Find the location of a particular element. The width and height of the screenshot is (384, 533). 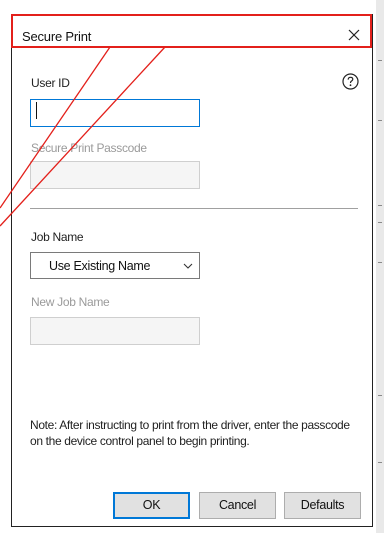

new-job-name-input is located at coordinates (115, 331).